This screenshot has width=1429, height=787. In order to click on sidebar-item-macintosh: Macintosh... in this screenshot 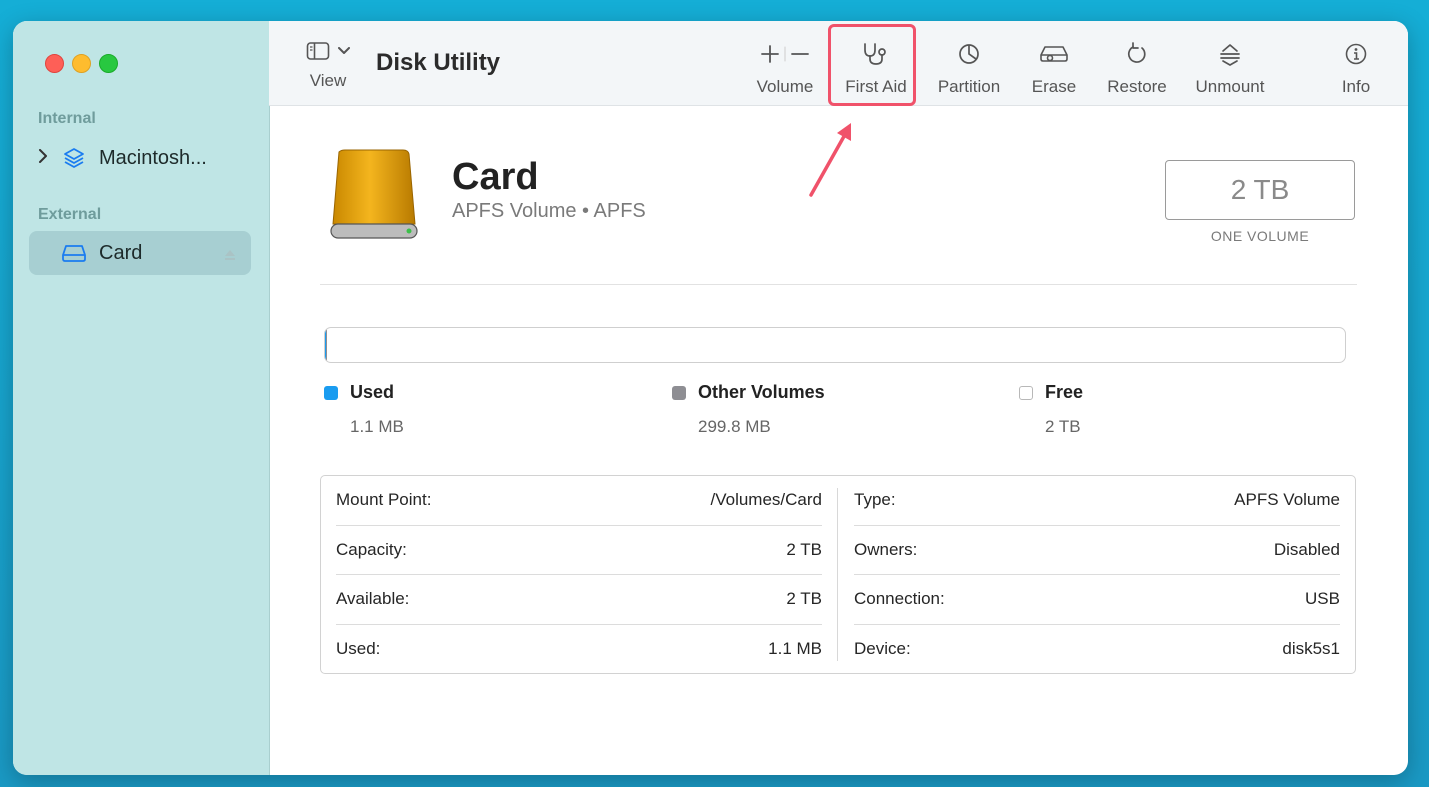, I will do `click(140, 158)`.